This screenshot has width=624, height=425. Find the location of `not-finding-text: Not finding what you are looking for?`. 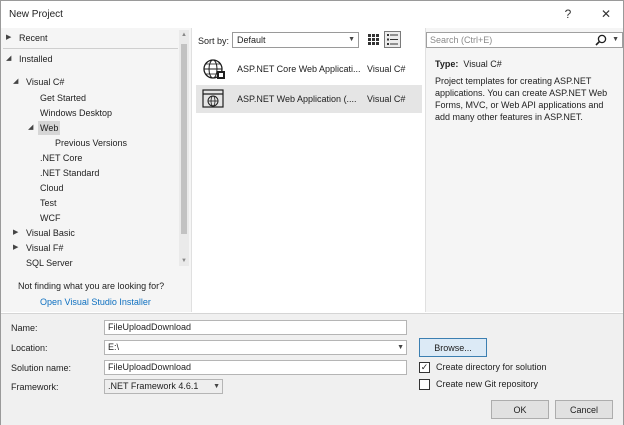

not-finding-text: Not finding what you are looking for? is located at coordinates (91, 286).